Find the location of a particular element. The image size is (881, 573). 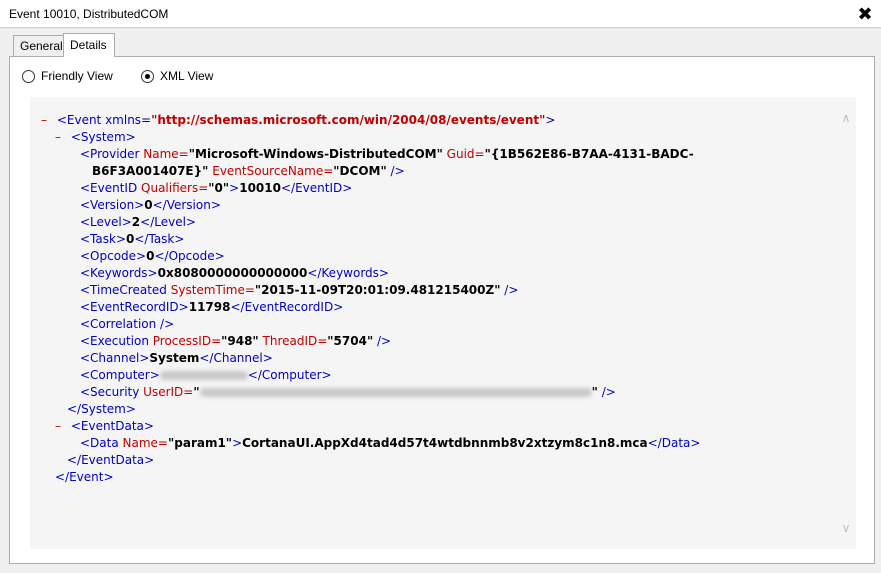

execution-self-close: /> is located at coordinates (382, 341).